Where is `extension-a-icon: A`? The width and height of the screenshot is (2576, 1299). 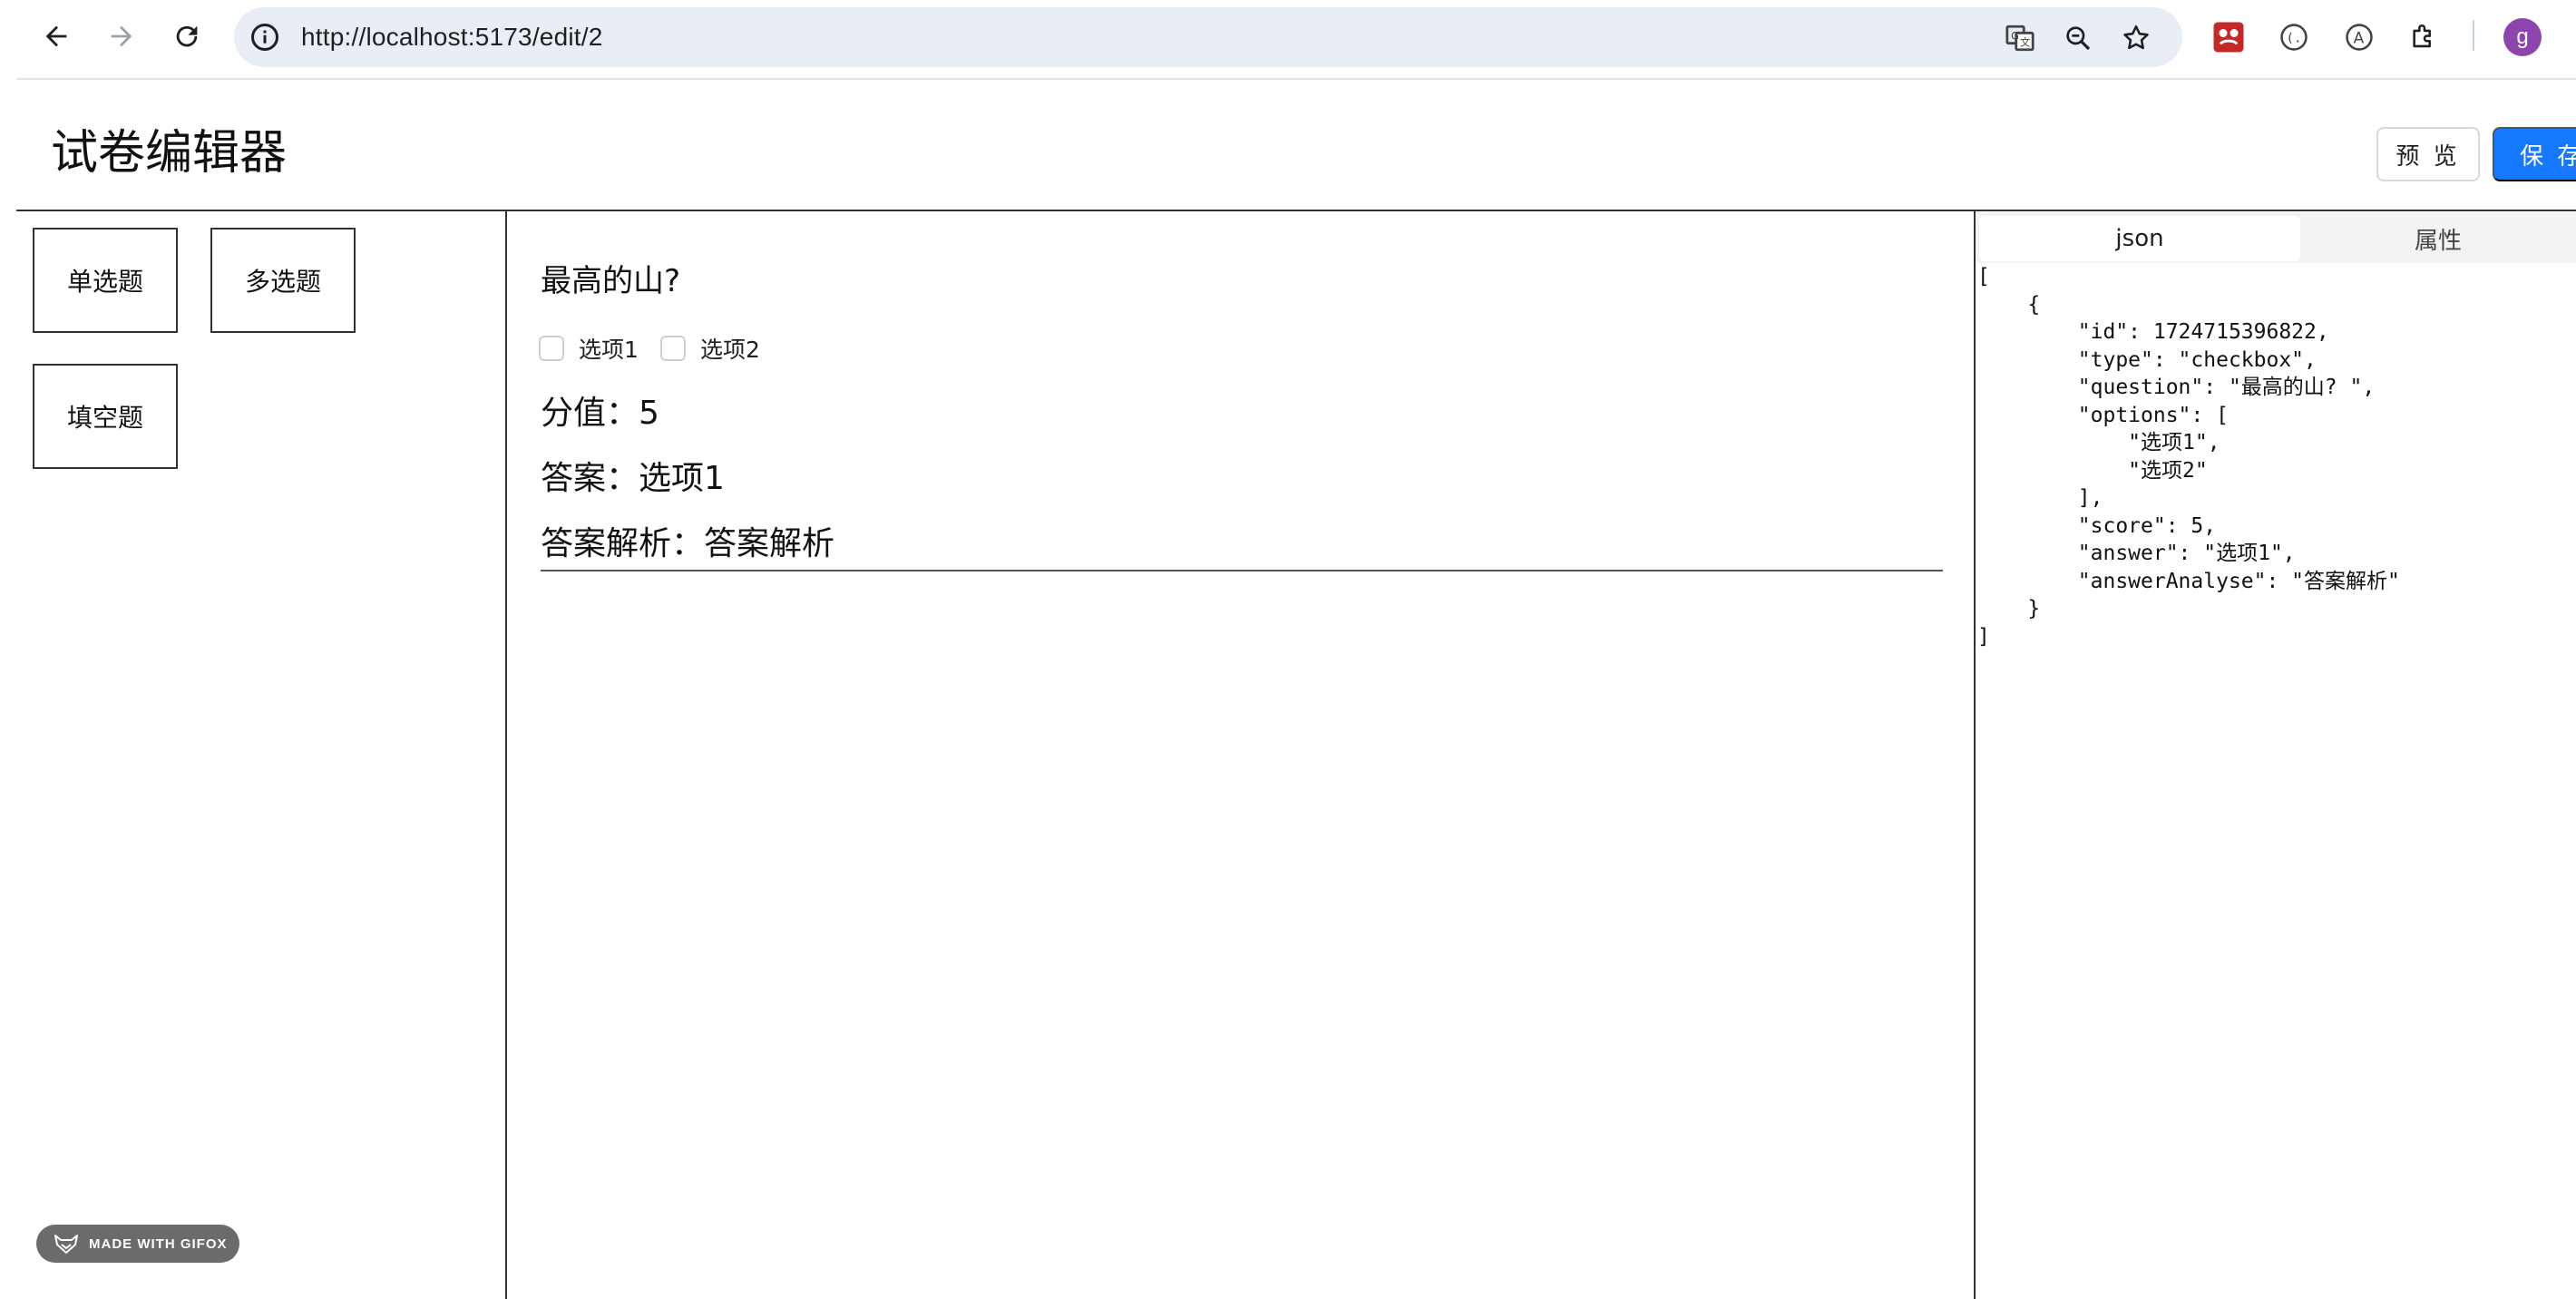
extension-a-icon: A is located at coordinates (2359, 37).